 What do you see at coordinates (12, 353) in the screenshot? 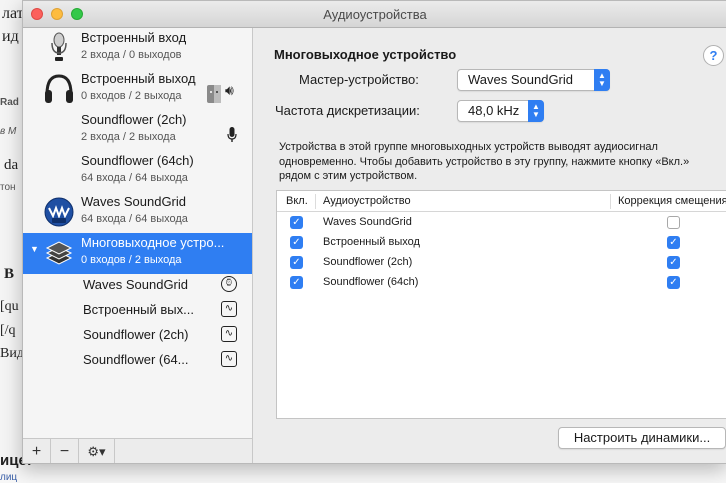
I see `background-text: Вид` at bounding box center [12, 353].